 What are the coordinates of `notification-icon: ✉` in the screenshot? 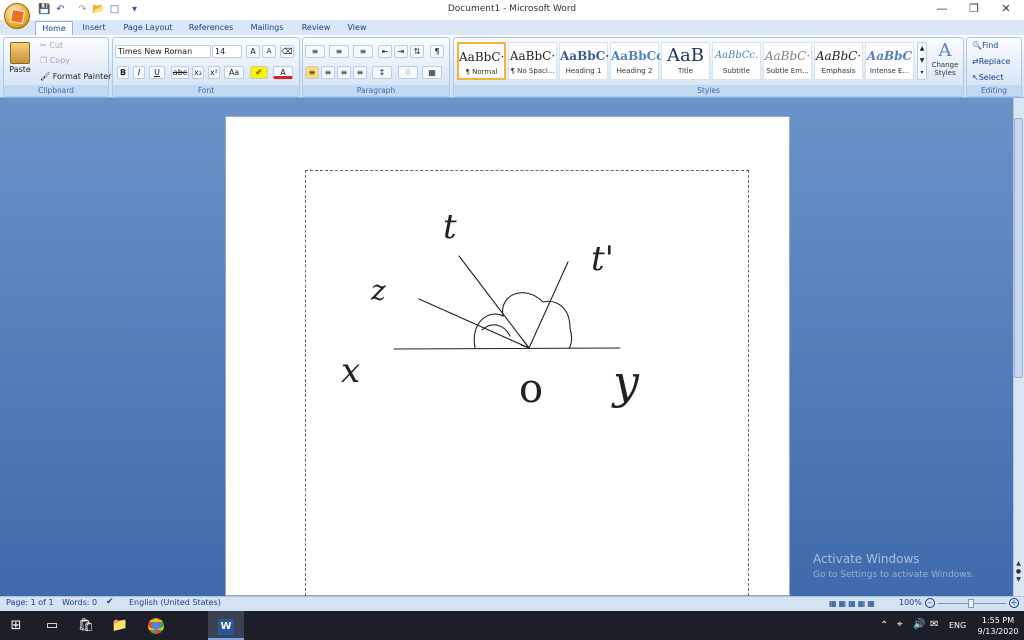 It's located at (934, 624).